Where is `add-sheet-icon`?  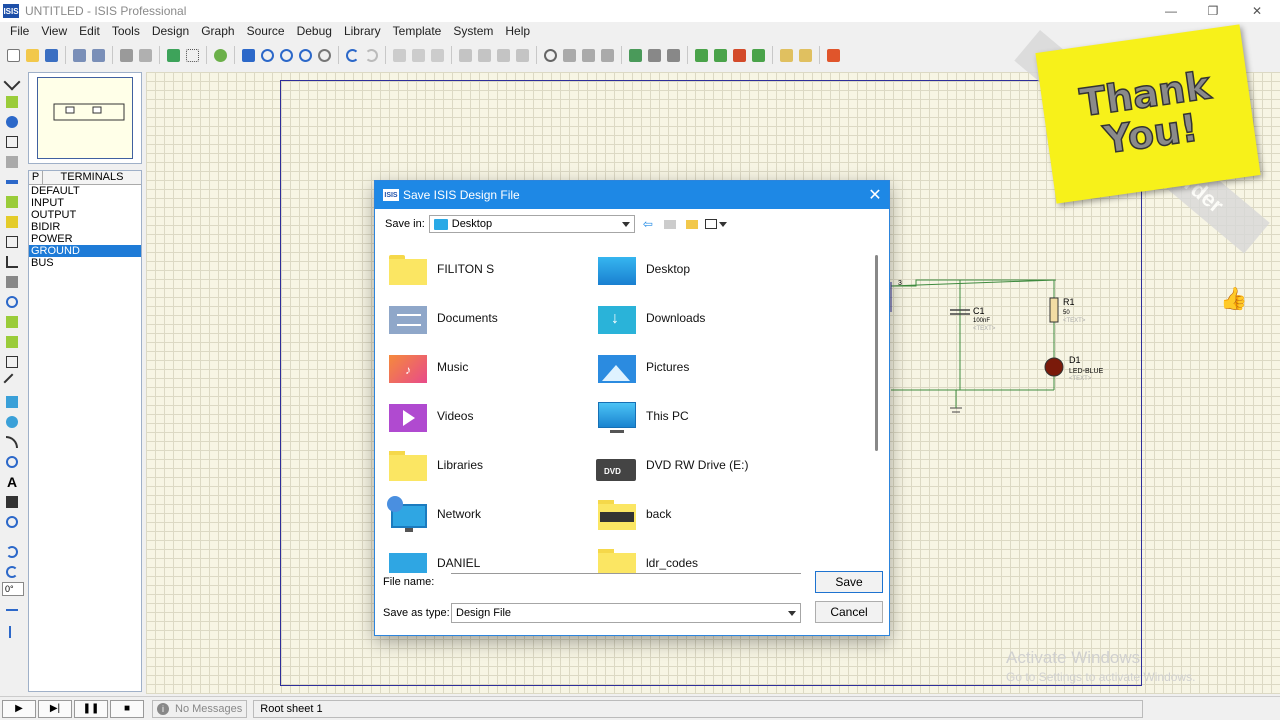
add-sheet-icon is located at coordinates (720, 55).